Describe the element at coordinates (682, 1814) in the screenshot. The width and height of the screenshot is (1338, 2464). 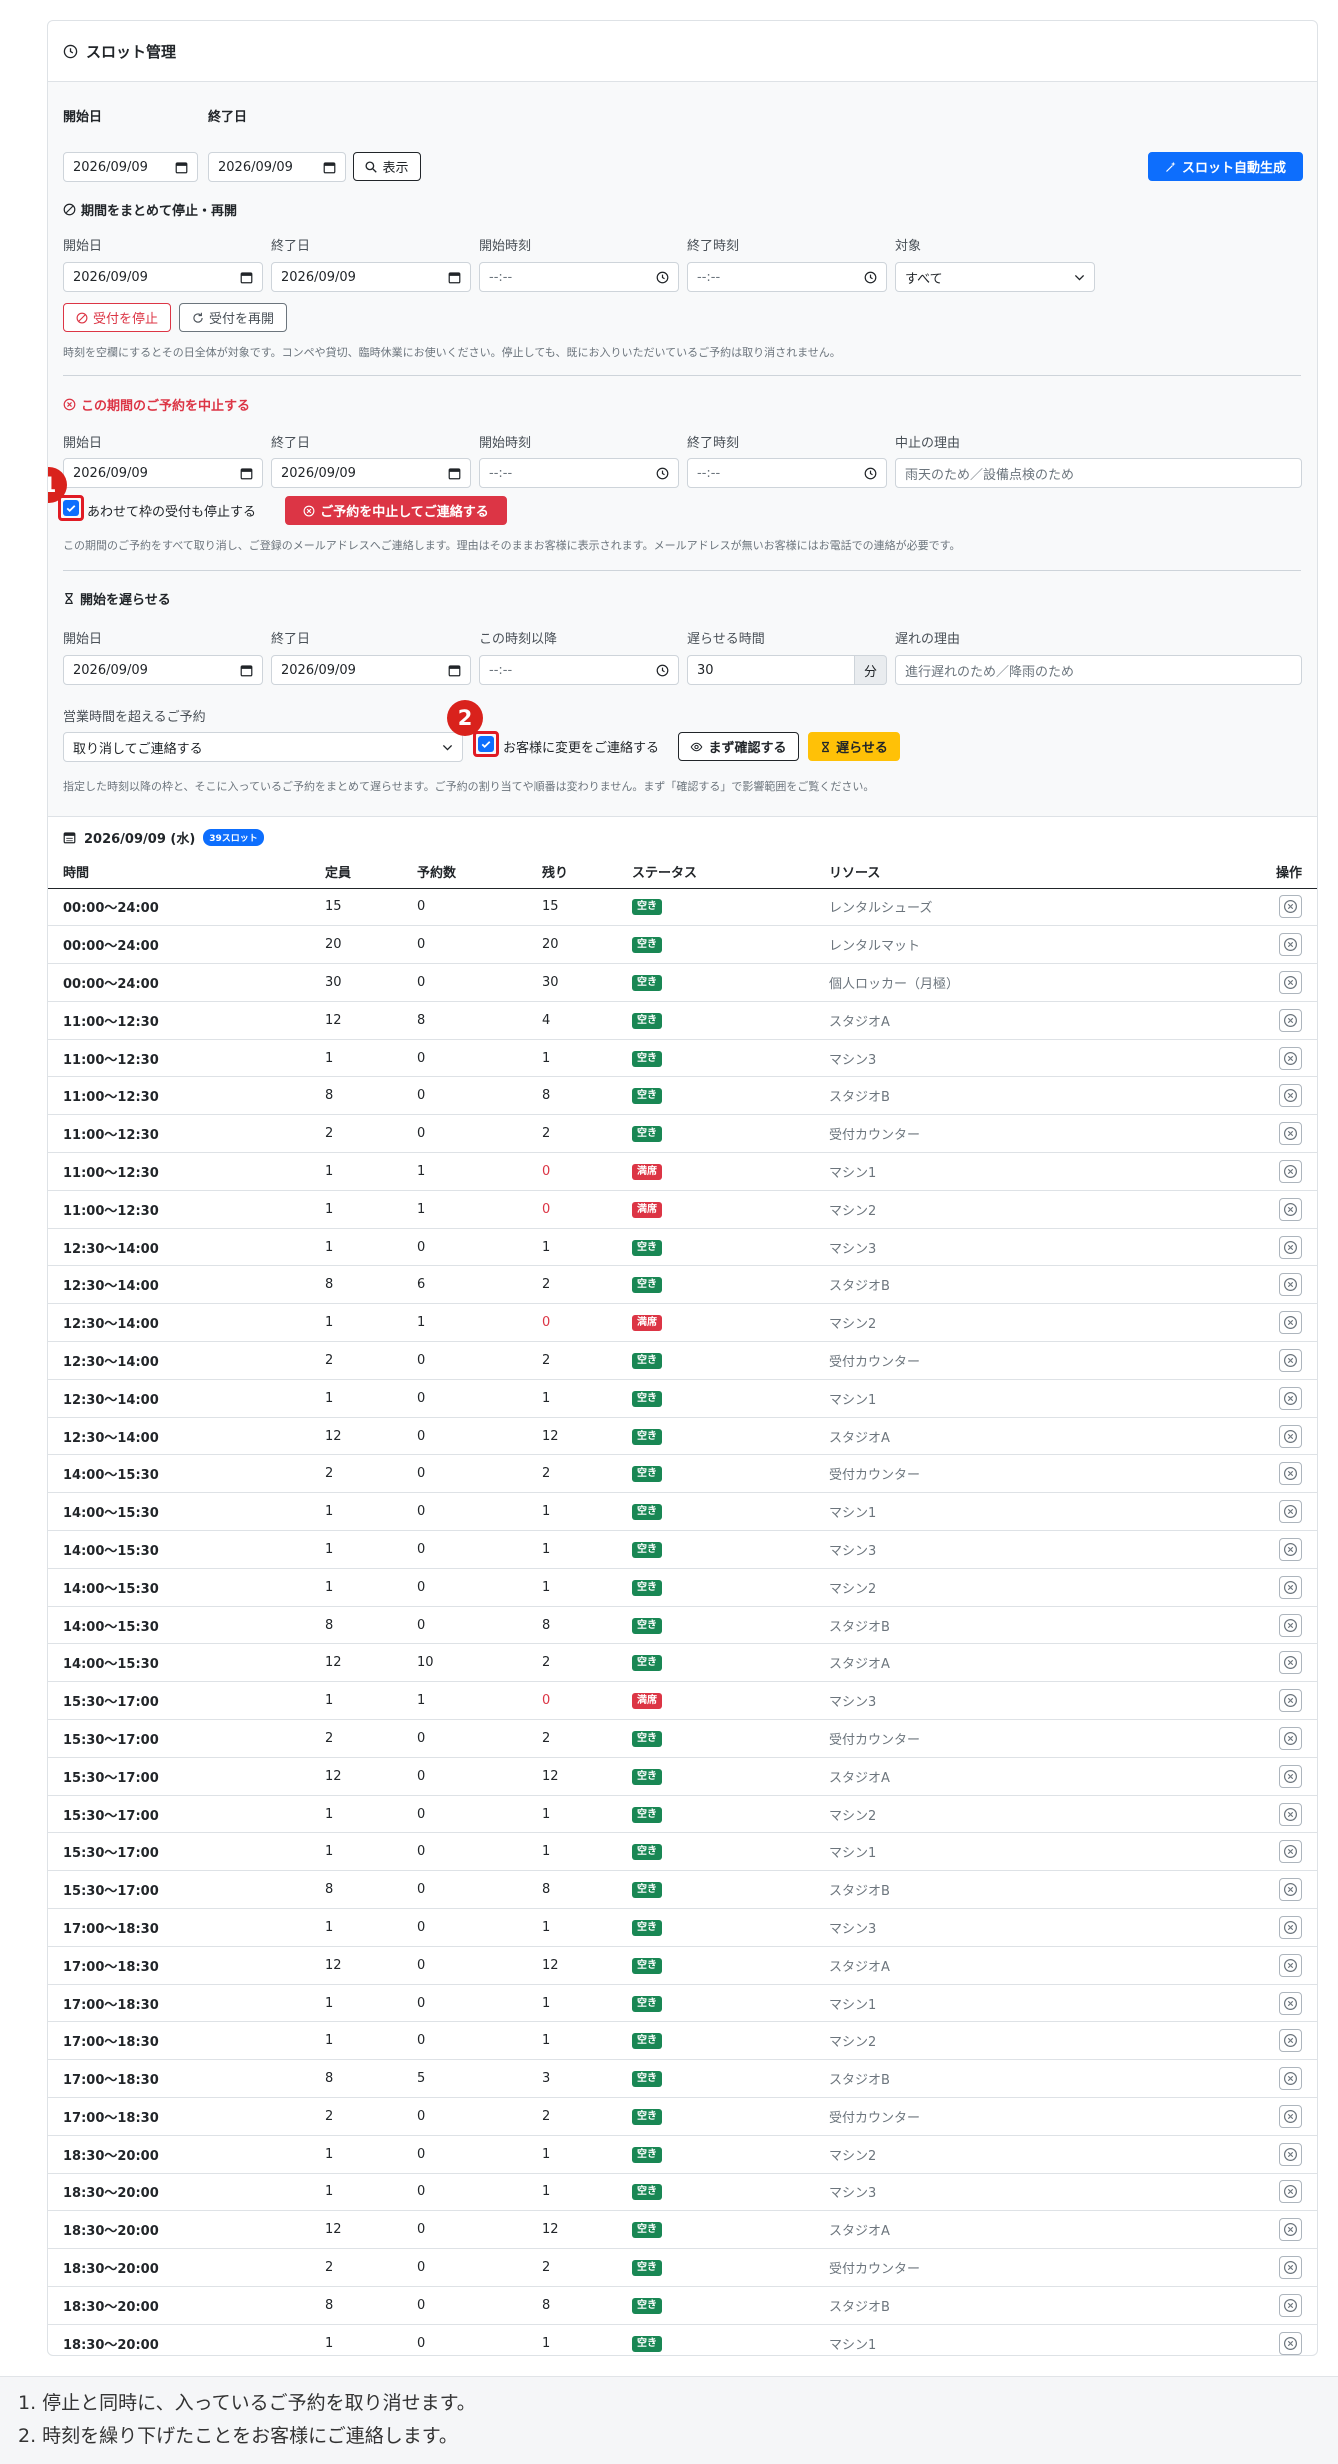
I see `table-row: 15:30〜17:00 1 0 1 空き マシン2` at that location.